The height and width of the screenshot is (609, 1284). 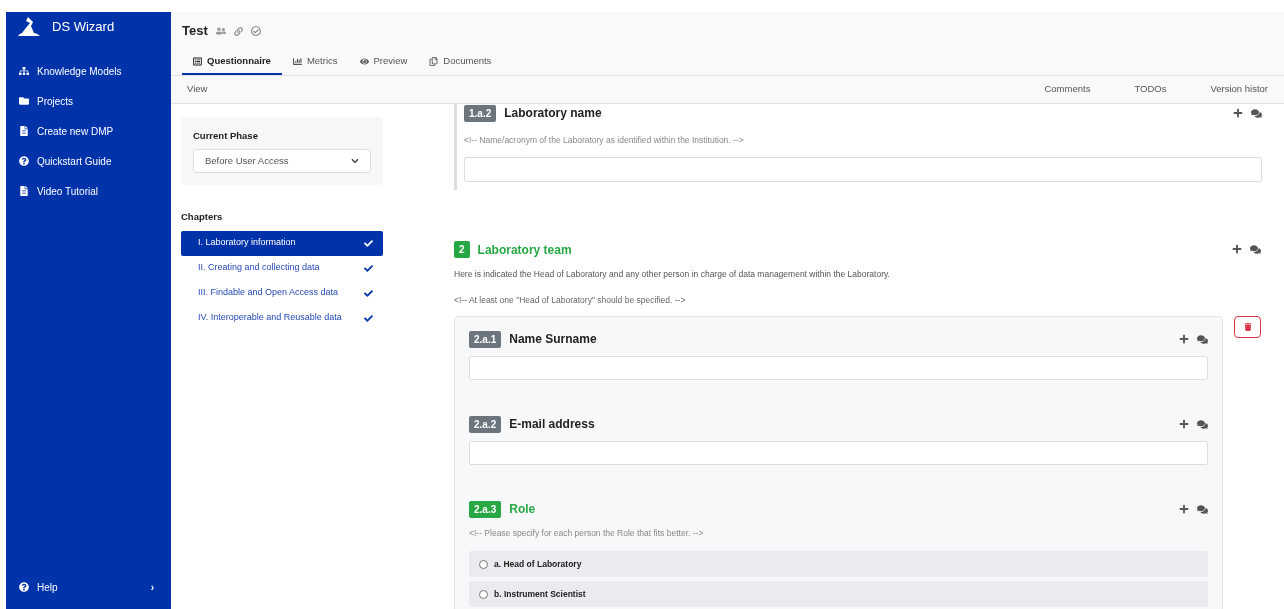 What do you see at coordinates (355, 161) in the screenshot?
I see `chevron-down-icon` at bounding box center [355, 161].